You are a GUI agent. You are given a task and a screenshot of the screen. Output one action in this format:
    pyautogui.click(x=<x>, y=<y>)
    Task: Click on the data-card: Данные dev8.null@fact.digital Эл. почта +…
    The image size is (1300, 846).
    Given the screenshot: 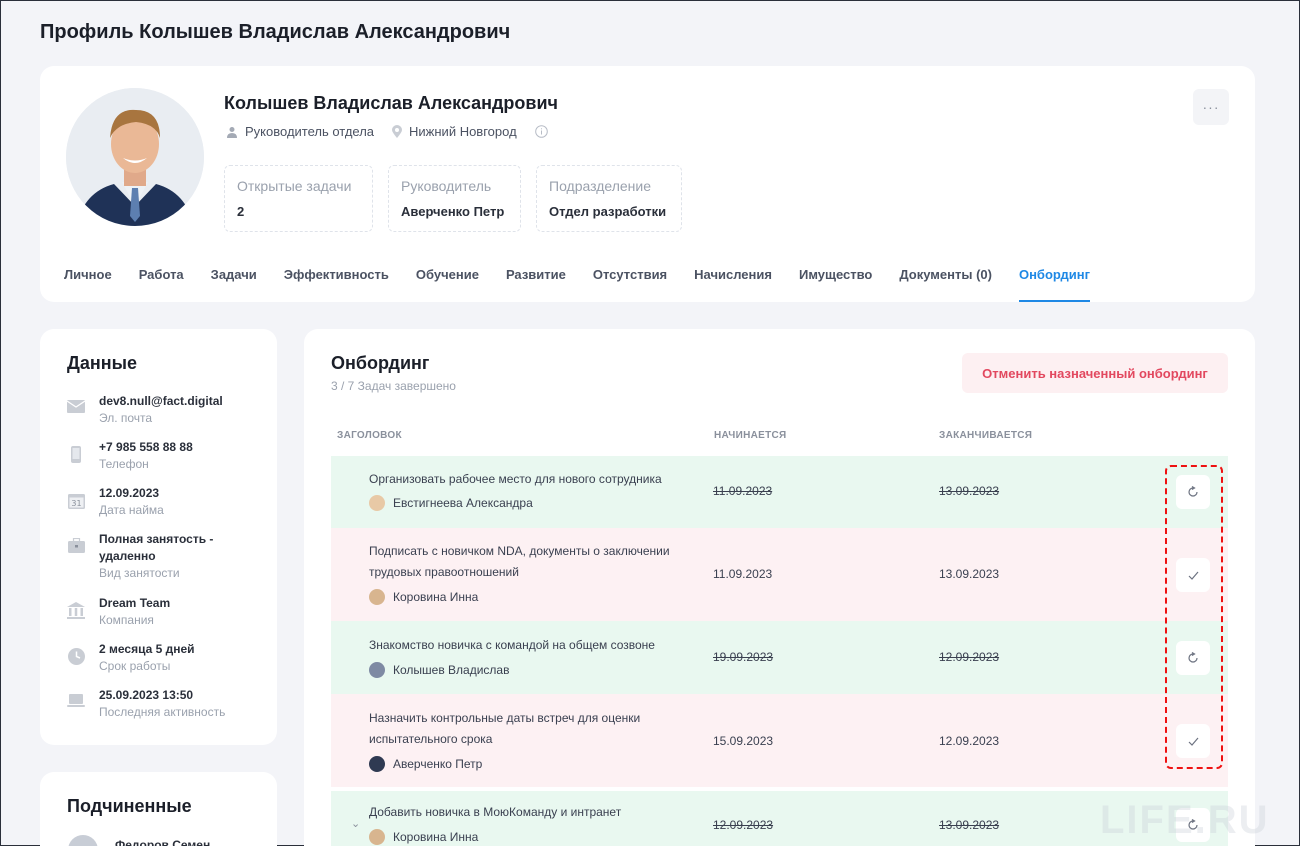 What is the action you would take?
    pyautogui.click(x=158, y=537)
    